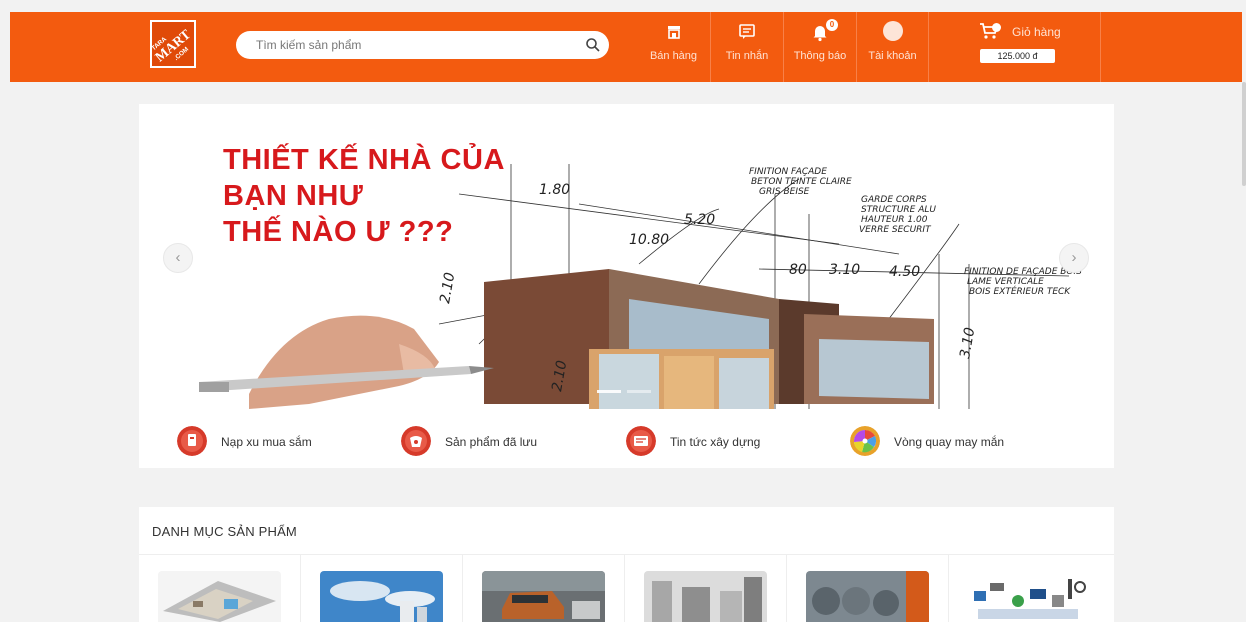  I want to click on carousel-next-button: ›, so click(1074, 258).